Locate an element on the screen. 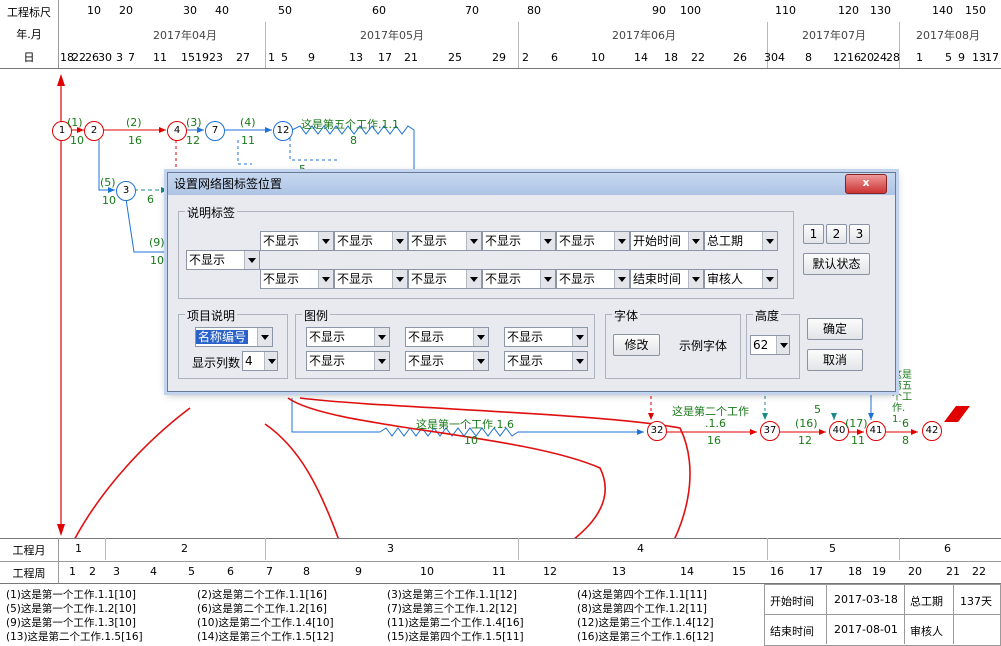  day-cell: 9 is located at coordinates (961, 57).